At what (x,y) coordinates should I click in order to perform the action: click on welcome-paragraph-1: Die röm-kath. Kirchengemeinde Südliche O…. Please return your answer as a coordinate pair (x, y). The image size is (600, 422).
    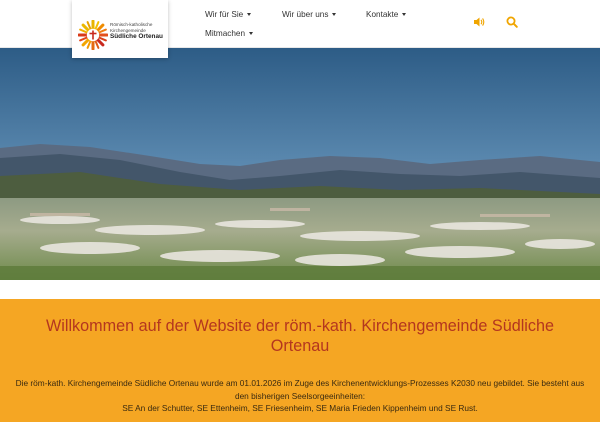
    Looking at the image, I should click on (300, 389).